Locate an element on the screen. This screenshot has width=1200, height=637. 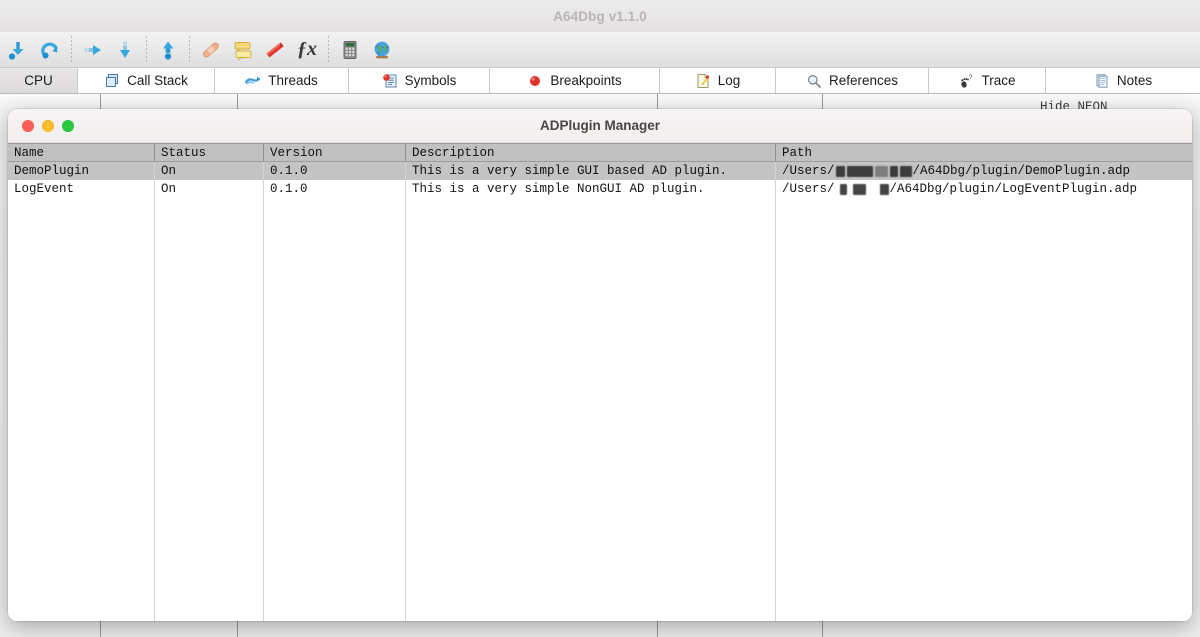
restart-icon is located at coordinates (50, 50).